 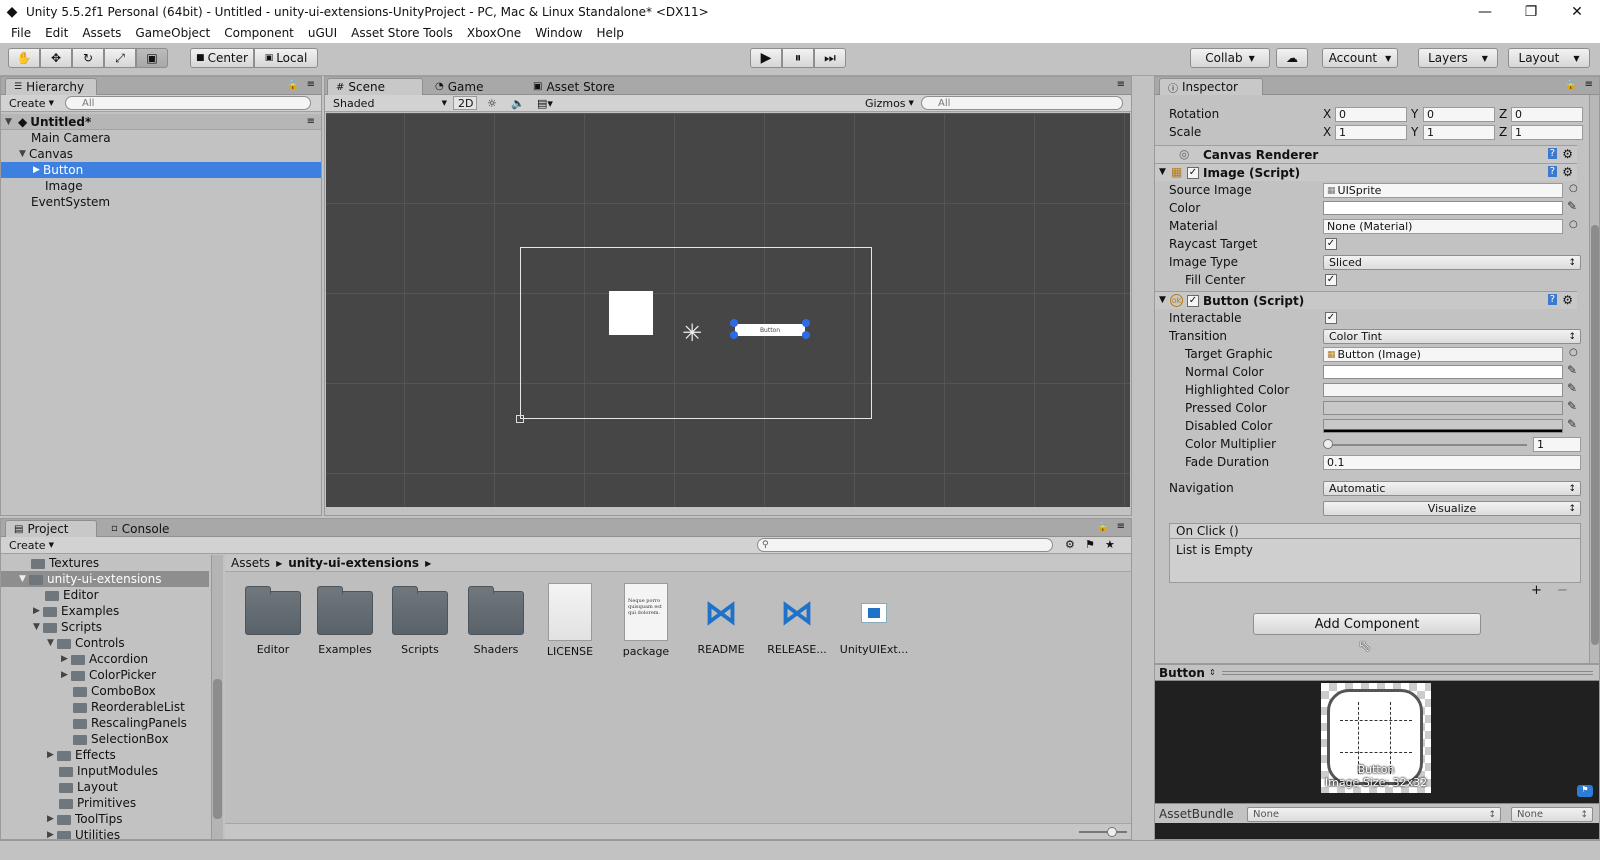 What do you see at coordinates (31, 103) in the screenshot?
I see `hierarchy-create-button: Create ▼` at bounding box center [31, 103].